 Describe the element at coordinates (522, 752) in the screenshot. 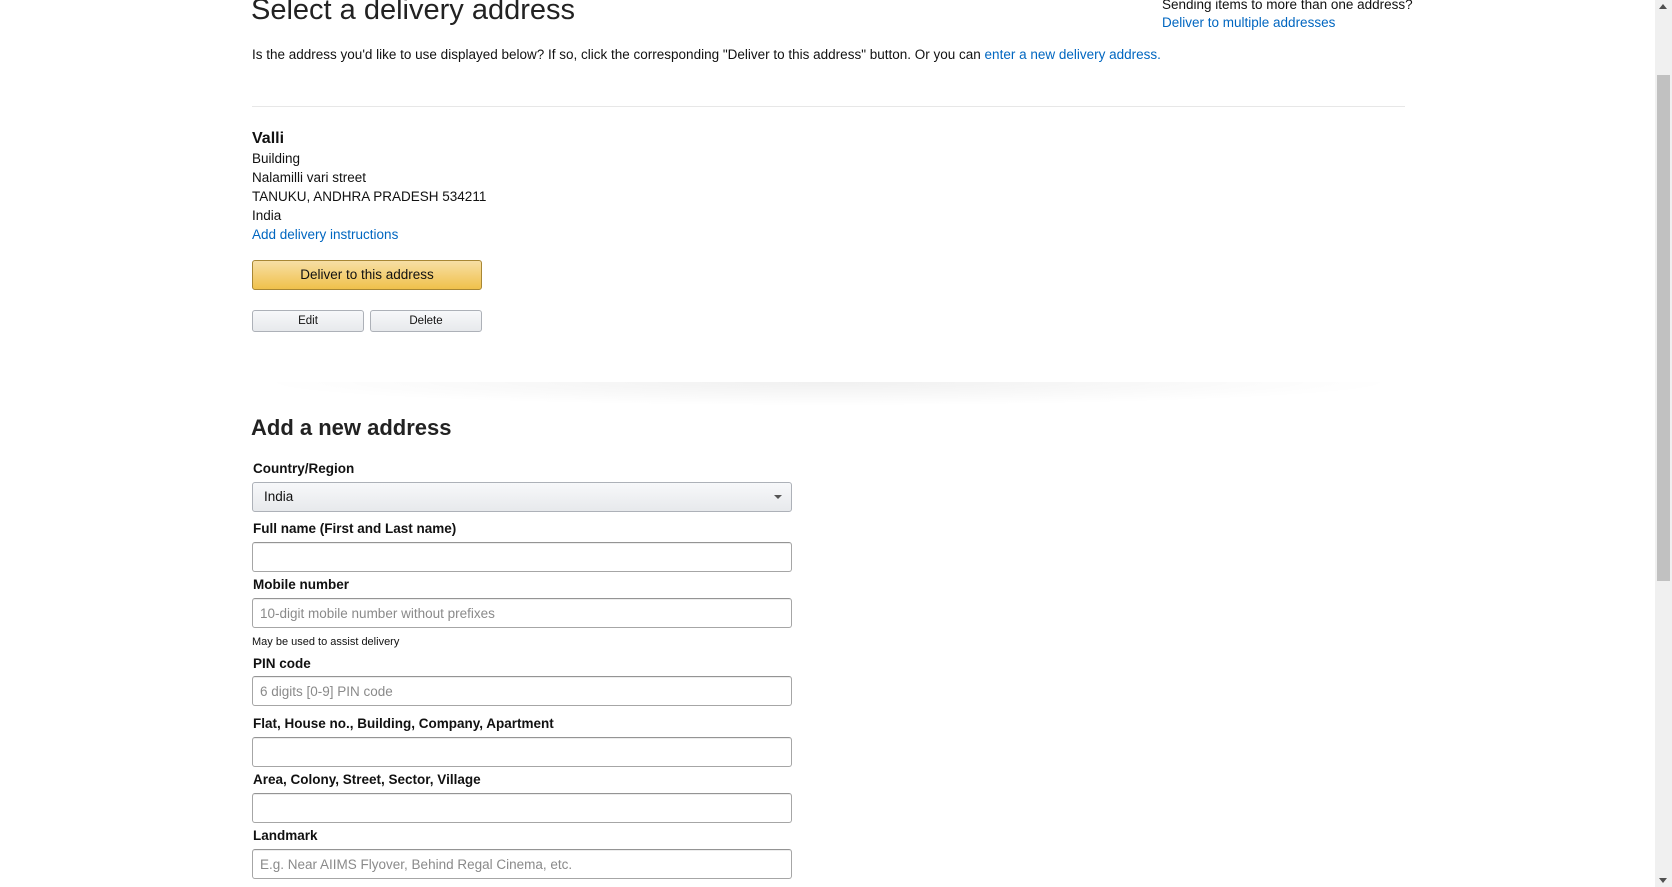

I see `flat-input` at that location.